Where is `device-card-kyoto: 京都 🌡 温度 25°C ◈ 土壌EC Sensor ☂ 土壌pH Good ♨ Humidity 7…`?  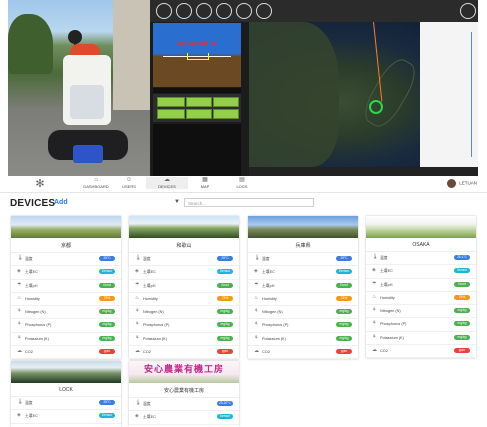 device-card-kyoto: 京都 🌡 温度 25°C ◈ 土壌EC Sensor ☂ 土壌pH Good ♨ Humidity 7… is located at coordinates (66, 288).